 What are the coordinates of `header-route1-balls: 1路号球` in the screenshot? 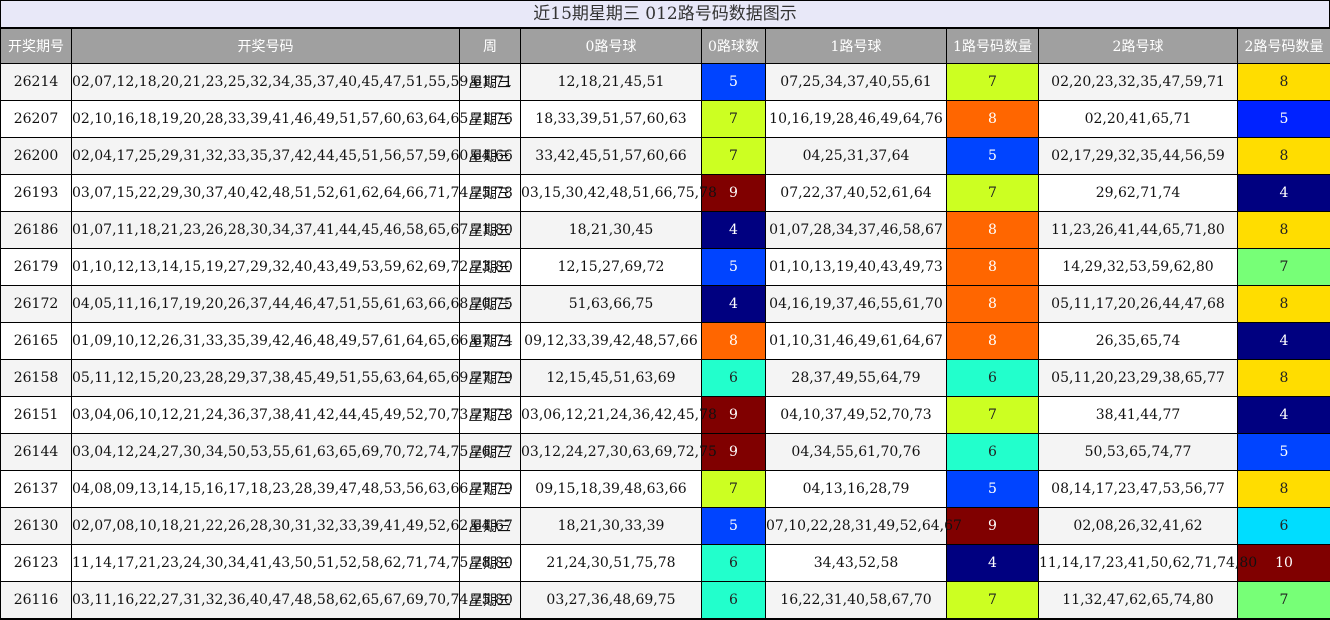 It's located at (856, 46).